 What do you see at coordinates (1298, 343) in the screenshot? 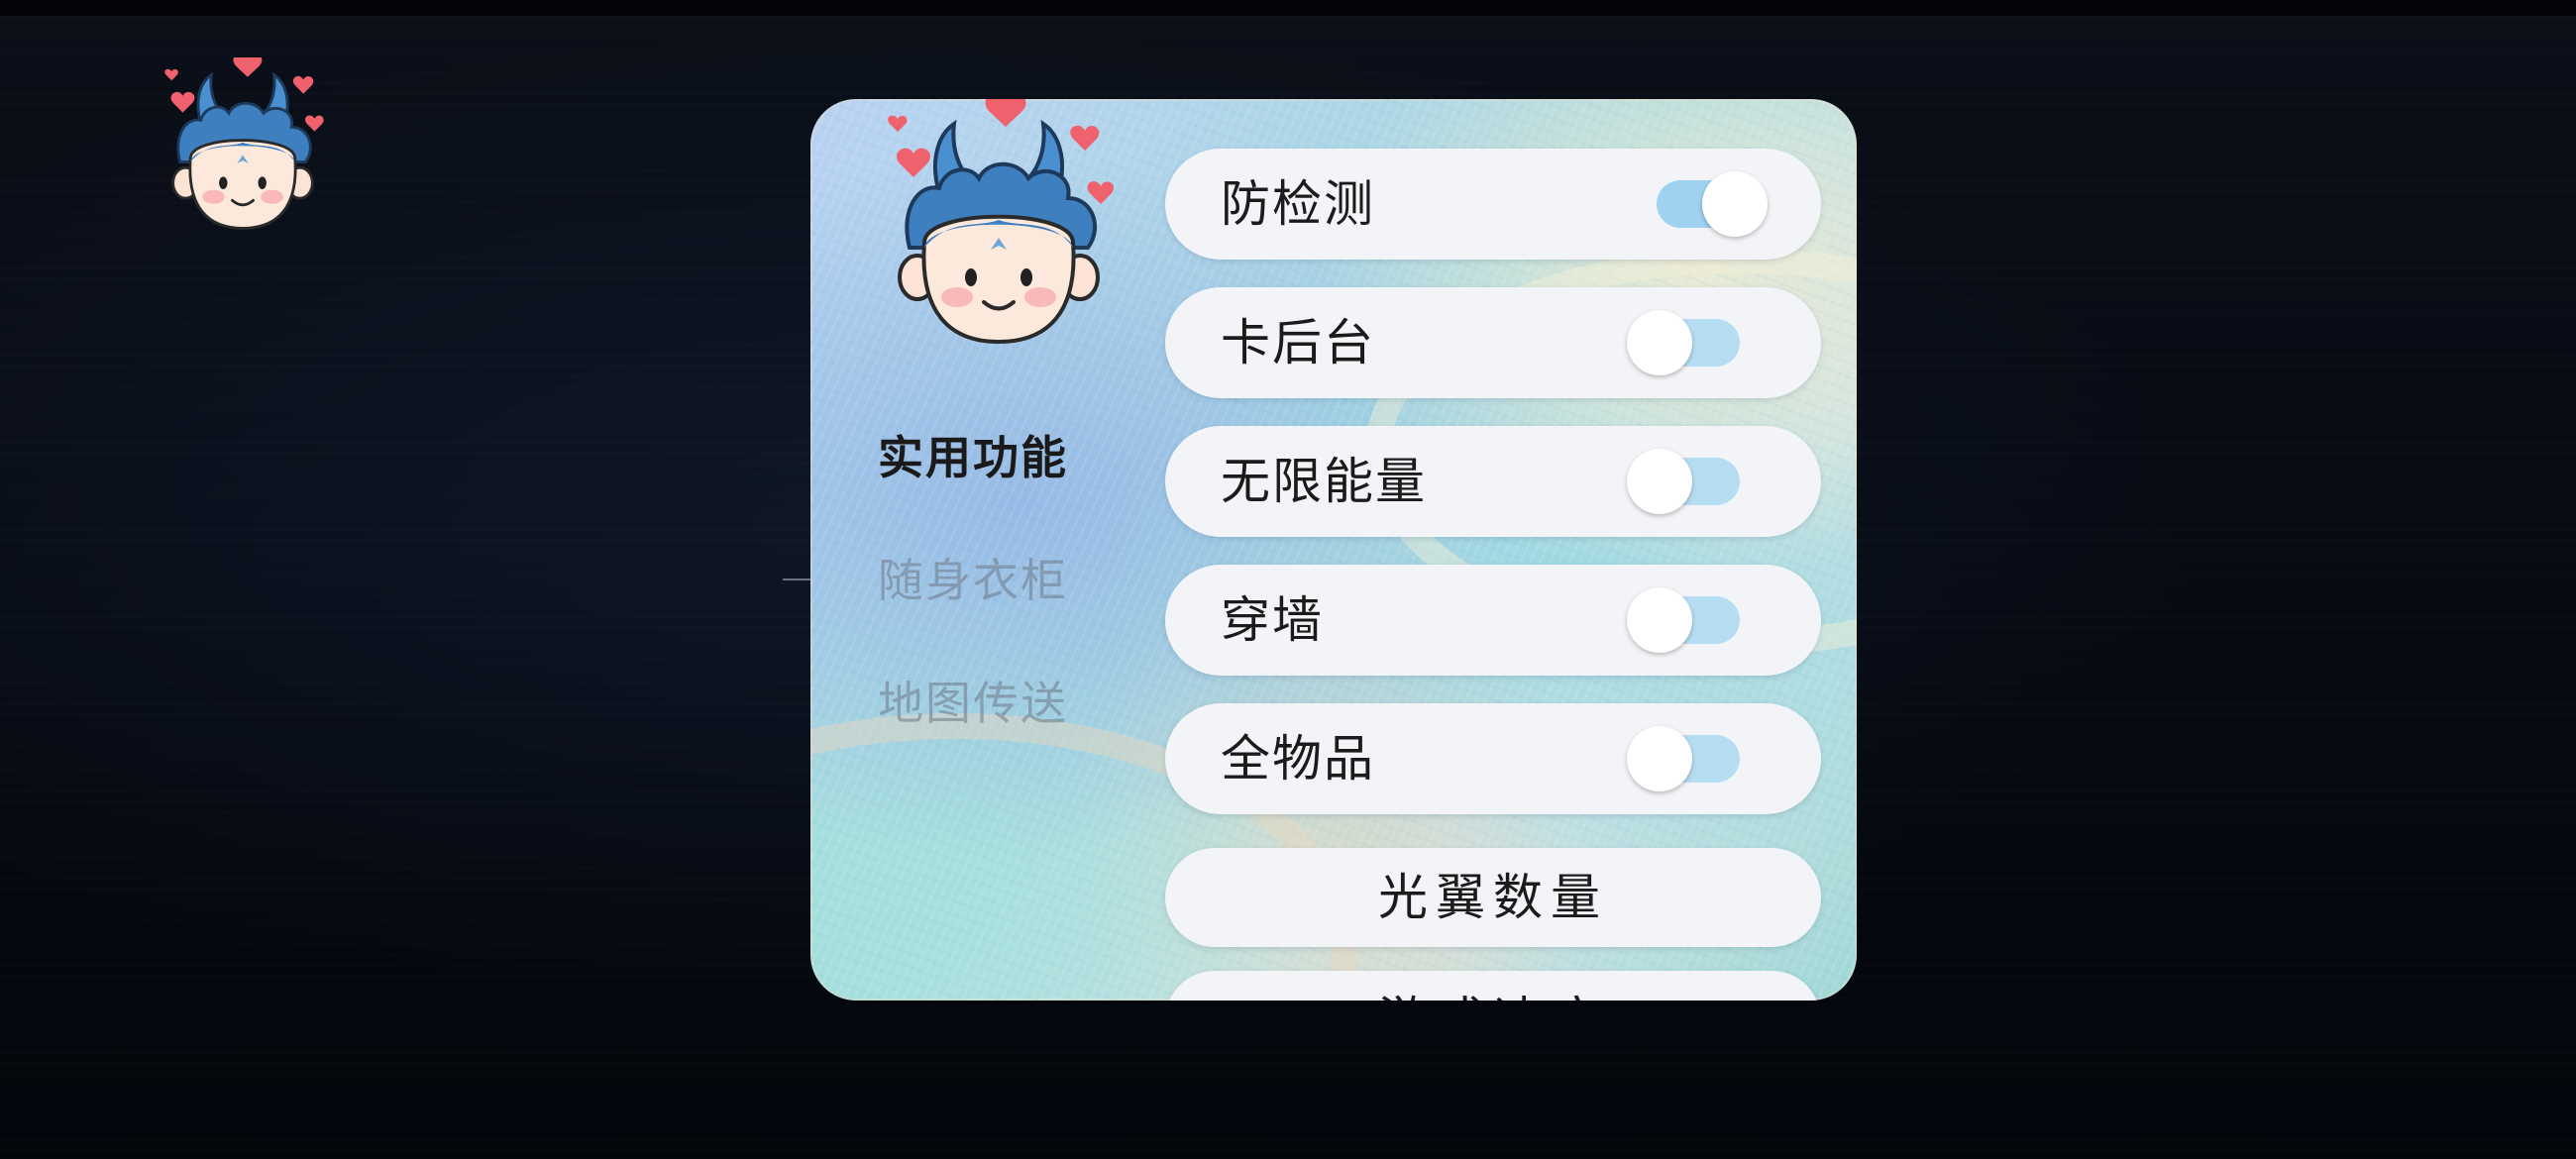
I see `option-label: 卡后台` at bounding box center [1298, 343].